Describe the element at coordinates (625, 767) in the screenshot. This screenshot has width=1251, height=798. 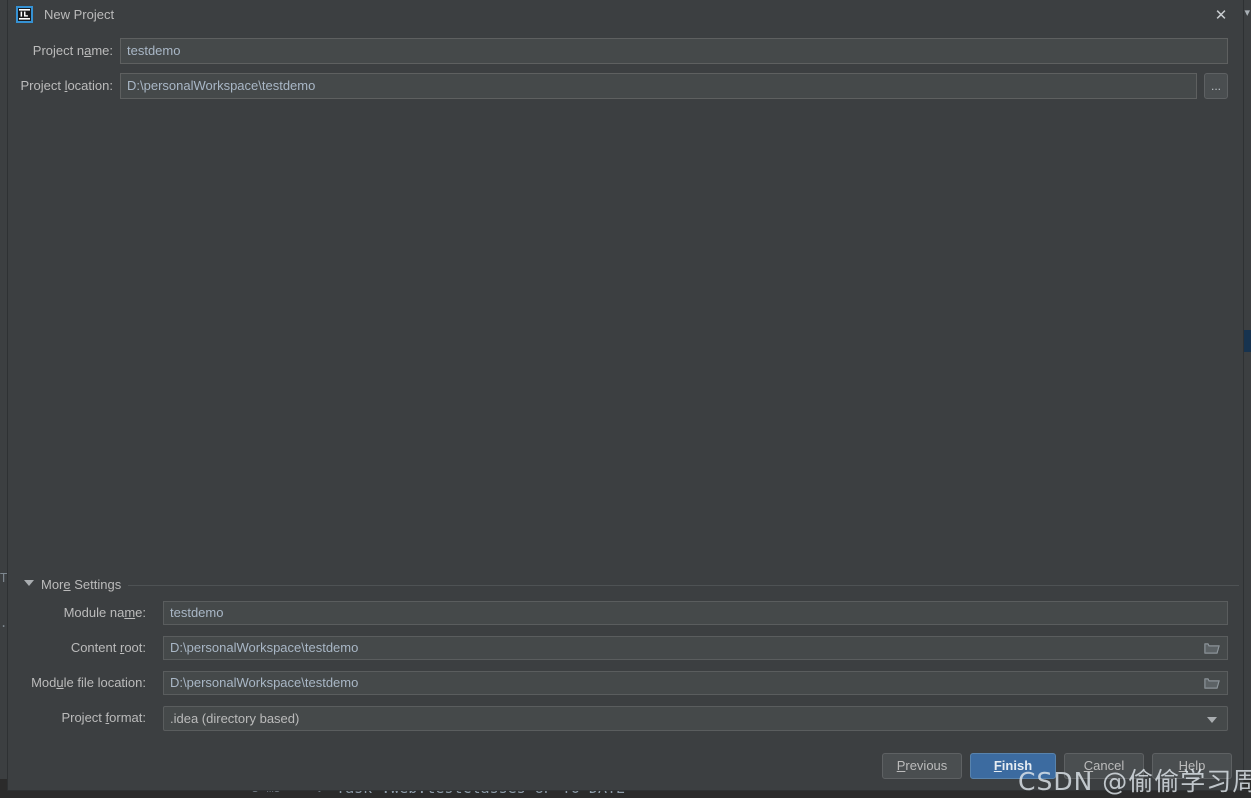
I see `dialog-footer: Previous Finish Cancel Help` at that location.